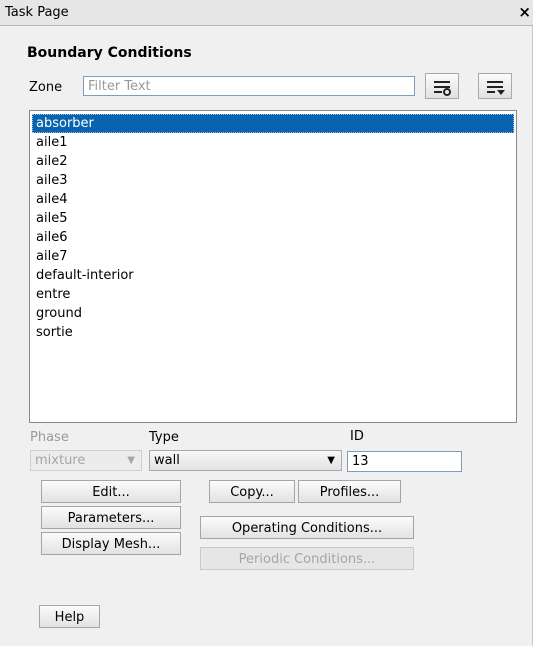  What do you see at coordinates (524, 12) in the screenshot?
I see `close-icon: ×` at bounding box center [524, 12].